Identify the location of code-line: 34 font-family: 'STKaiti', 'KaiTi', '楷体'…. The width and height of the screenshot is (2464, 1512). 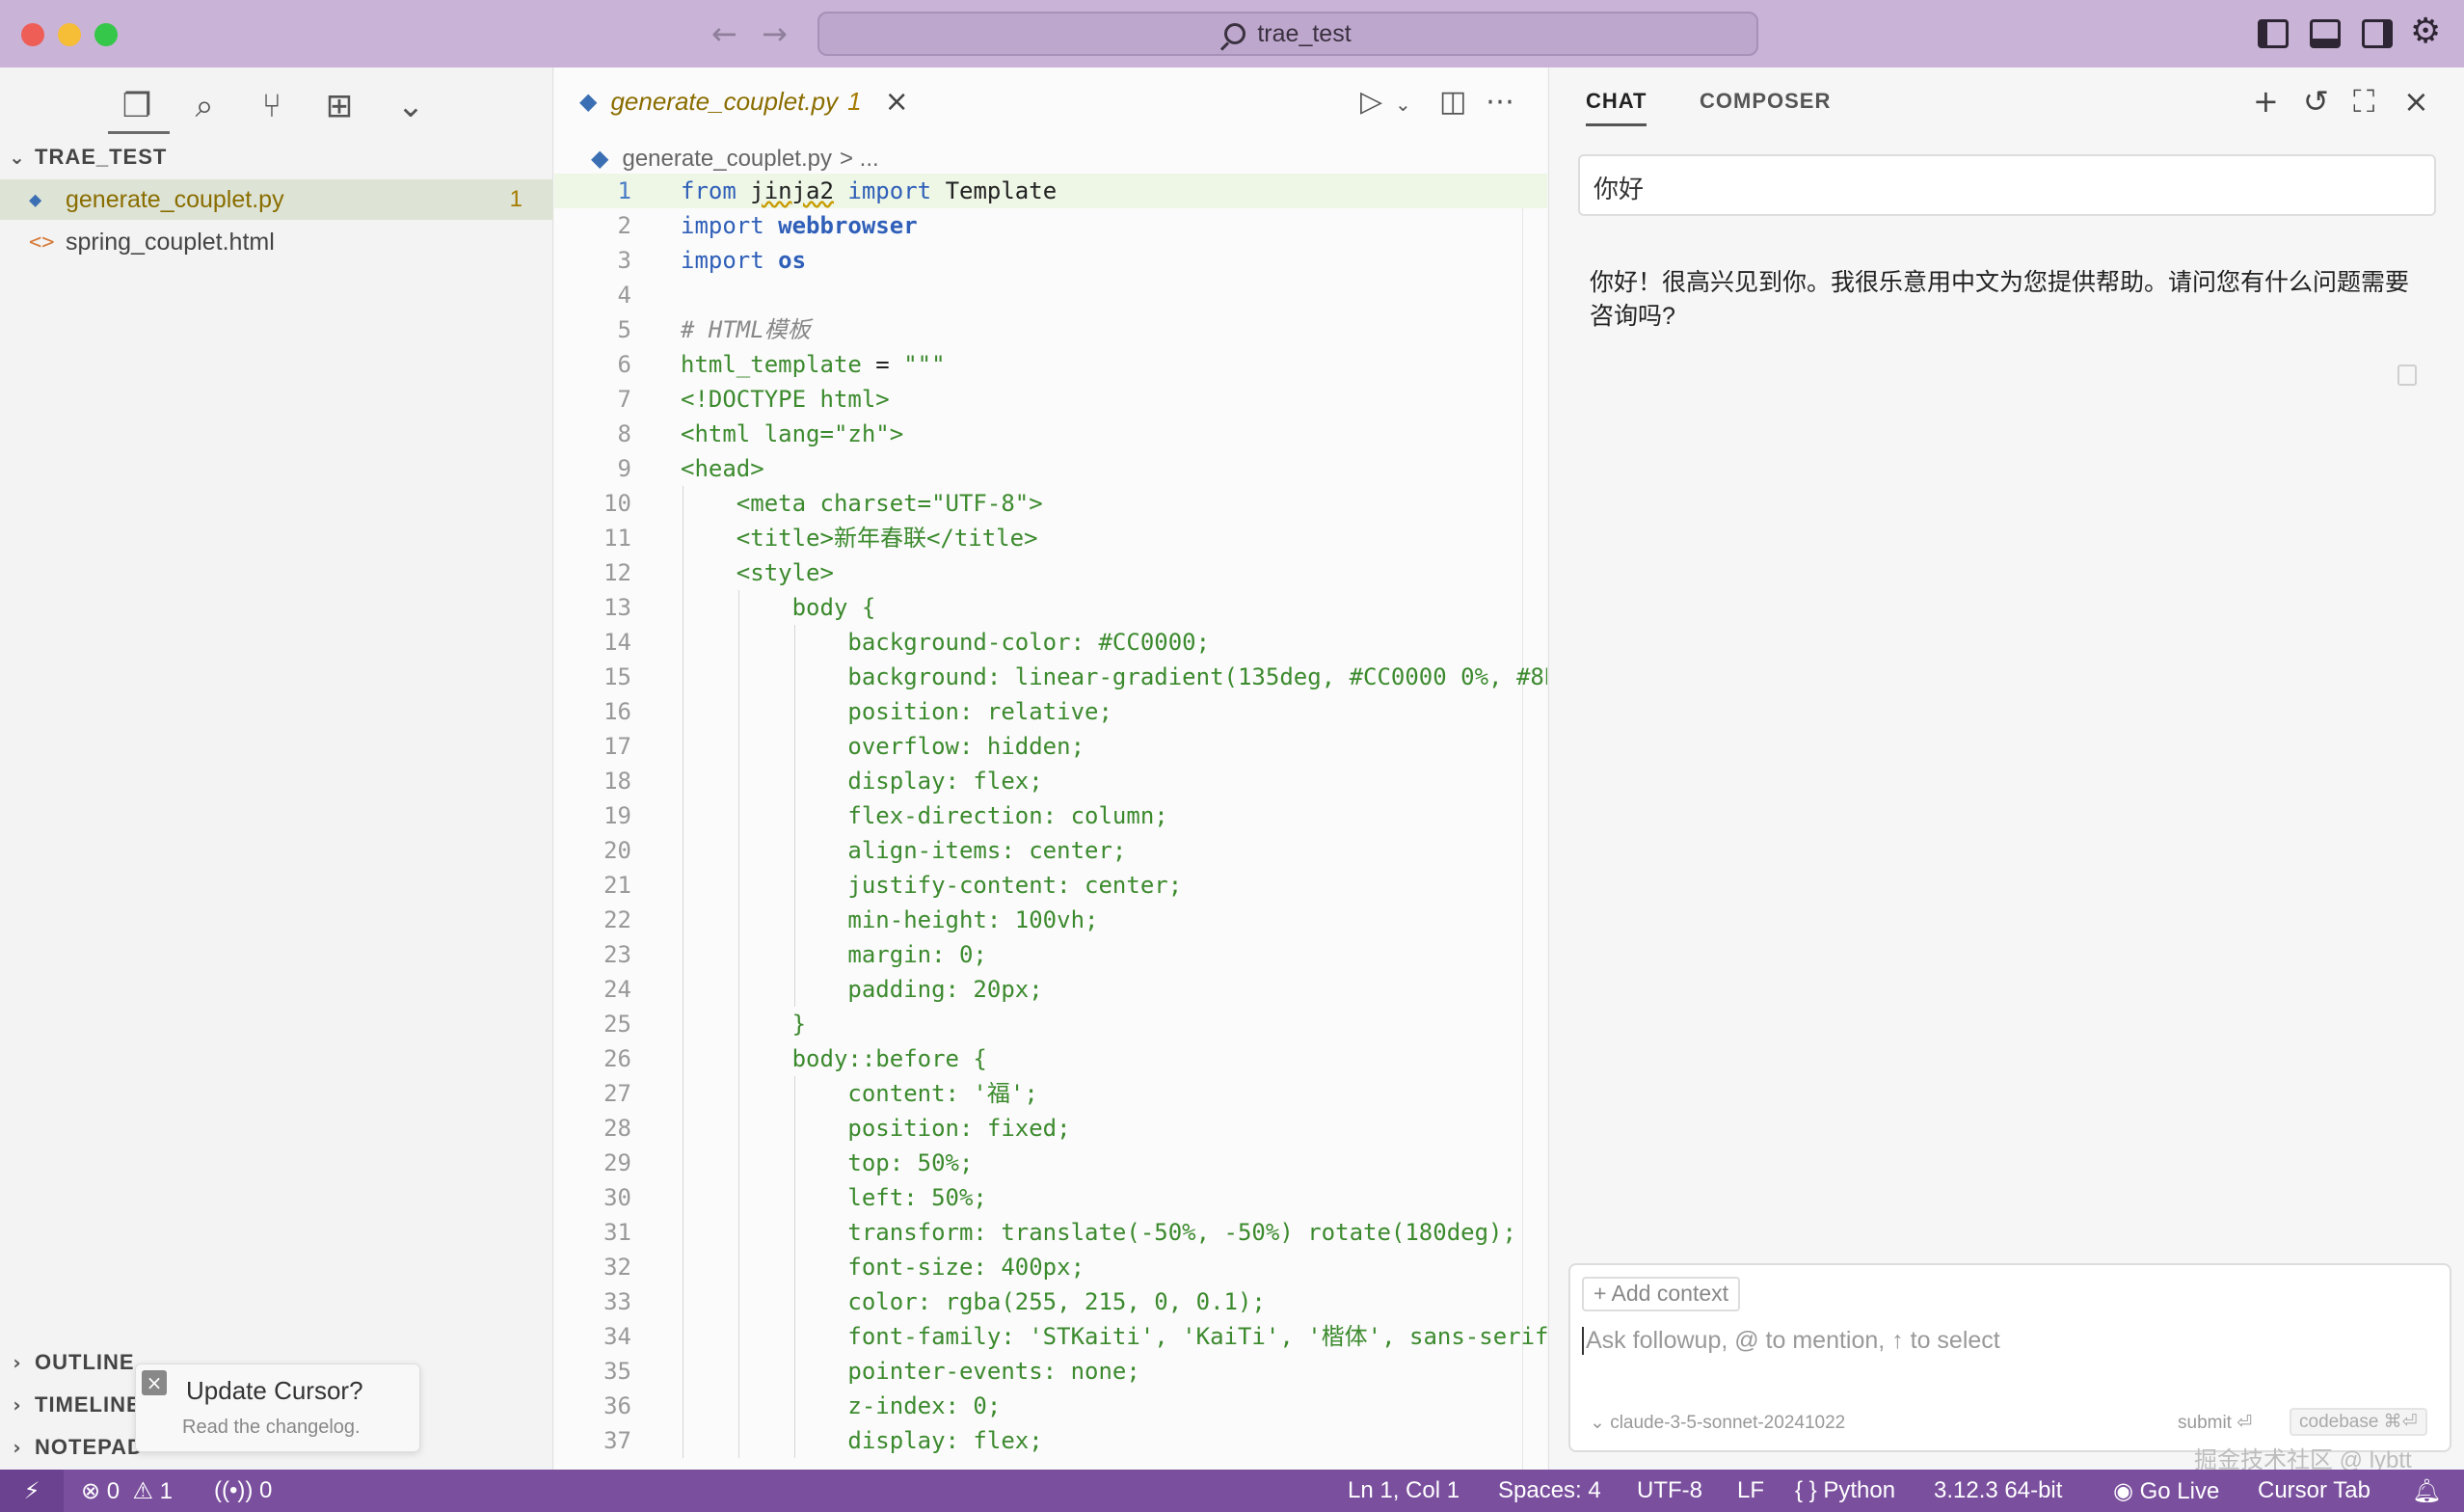
(1051, 1336).